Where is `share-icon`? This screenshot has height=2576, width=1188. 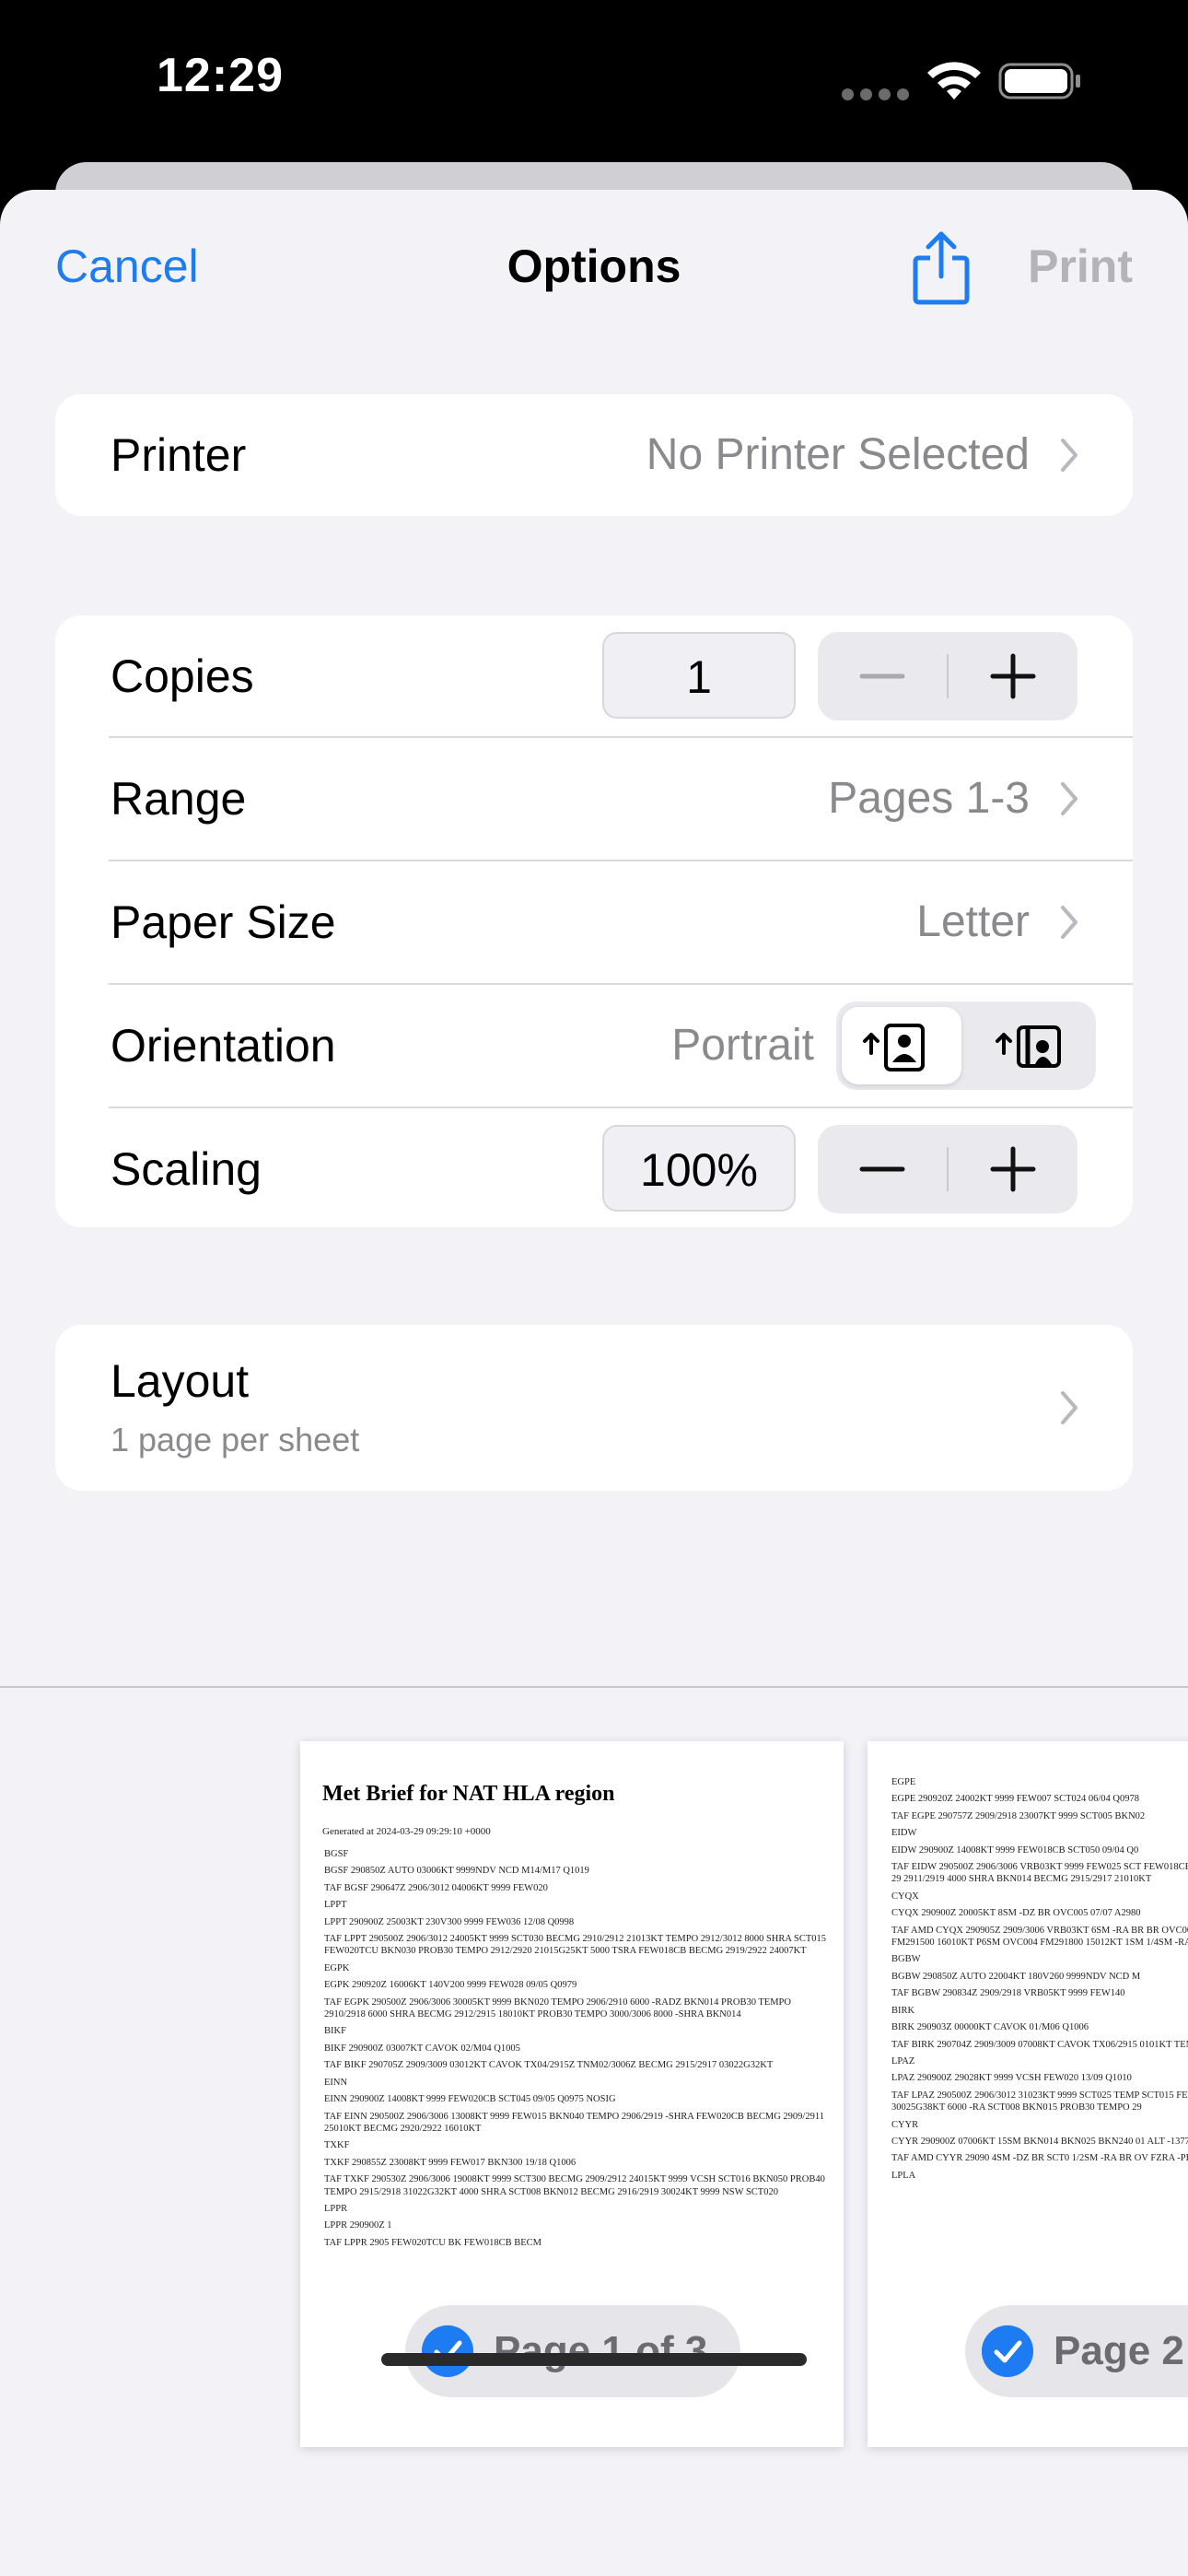 share-icon is located at coordinates (941, 268).